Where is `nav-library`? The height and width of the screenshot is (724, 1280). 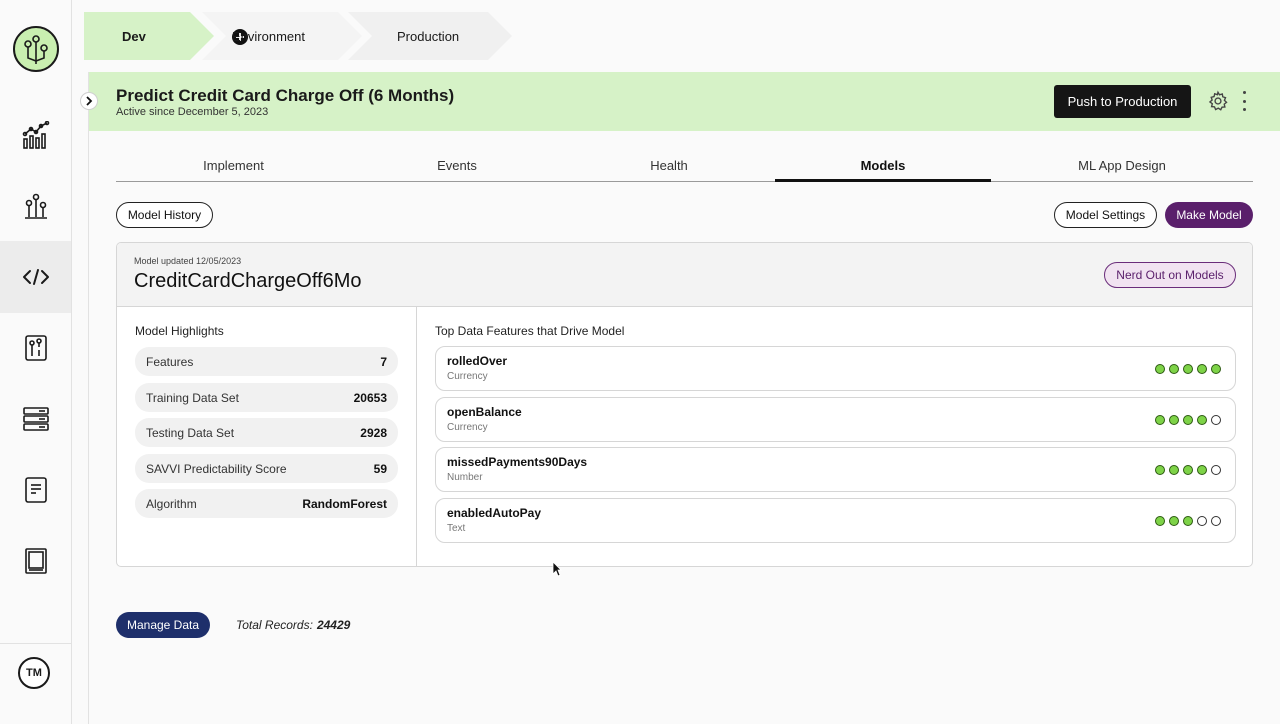 nav-library is located at coordinates (35, 561).